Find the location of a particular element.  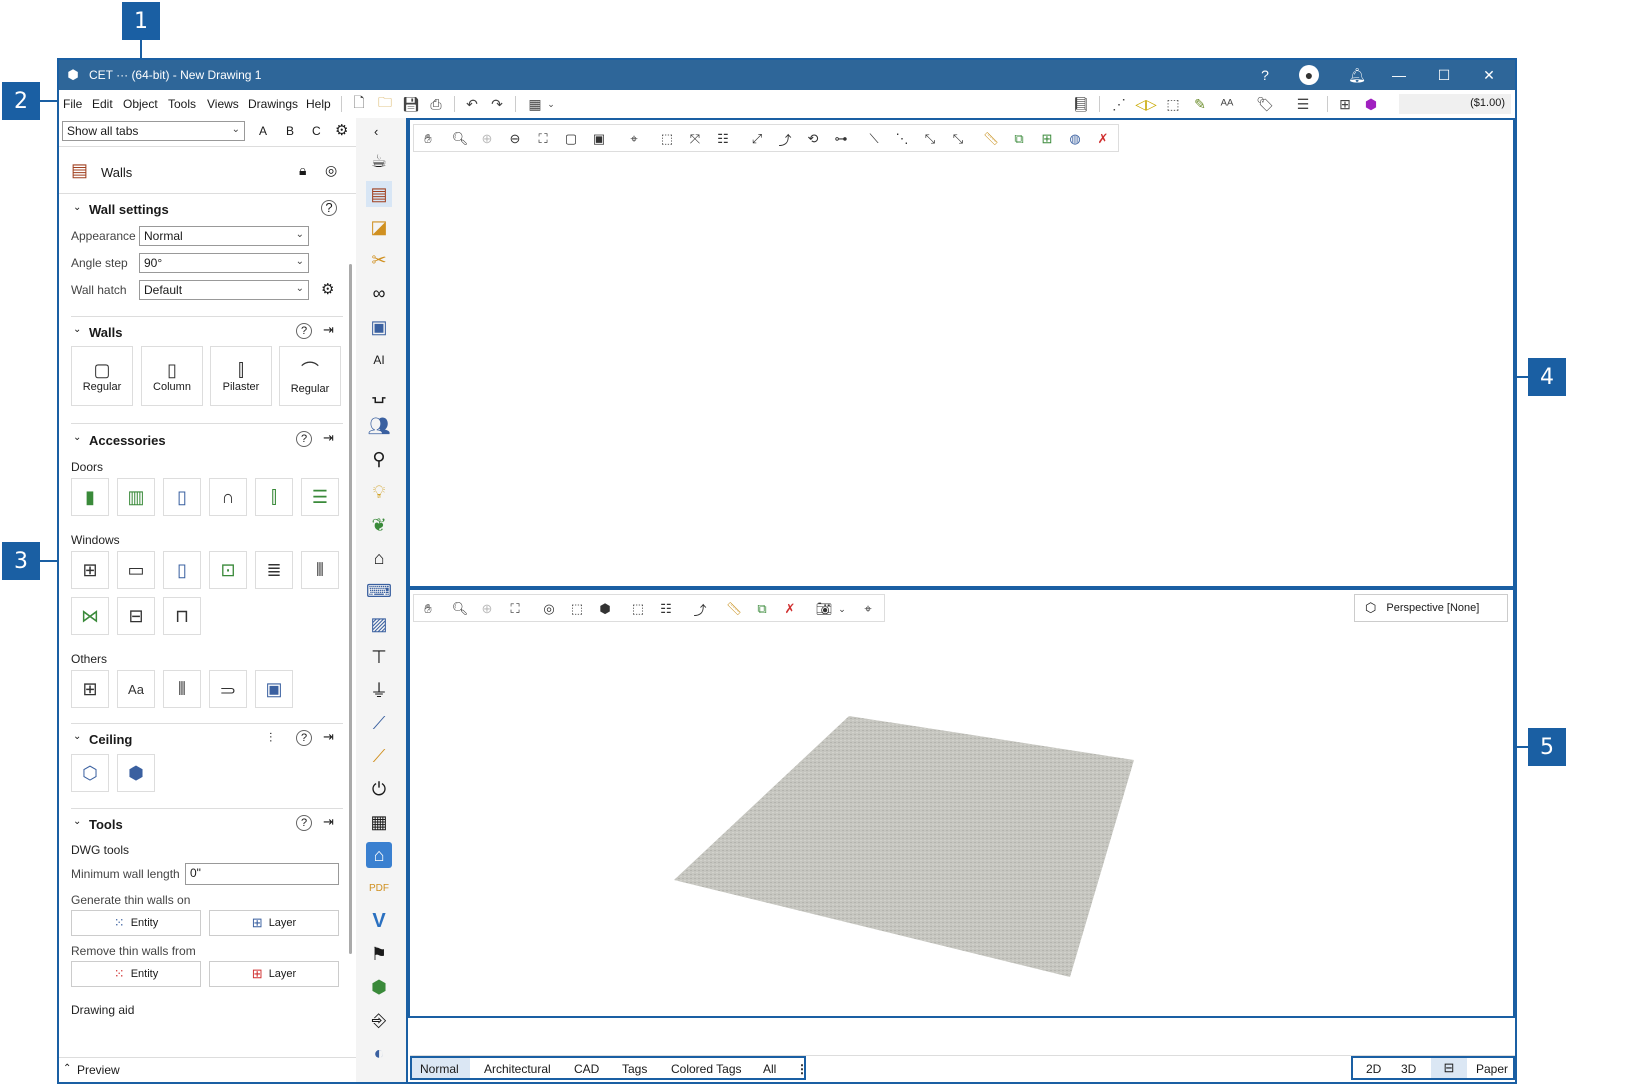

door-arch-icon: ∩ is located at coordinates (228, 497).